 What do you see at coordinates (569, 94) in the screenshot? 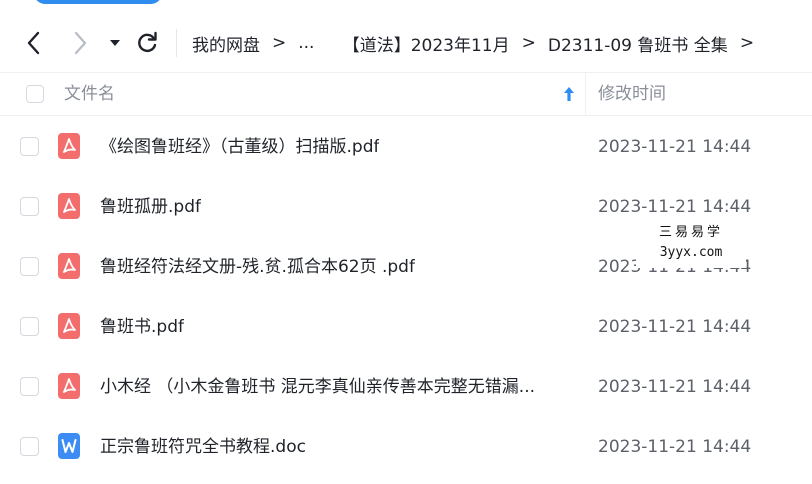
I see `arrow-up-icon` at bounding box center [569, 94].